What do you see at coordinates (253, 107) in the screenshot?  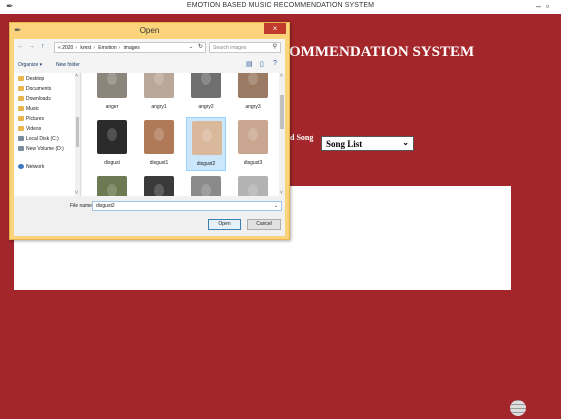 I see `file-name: angry3` at bounding box center [253, 107].